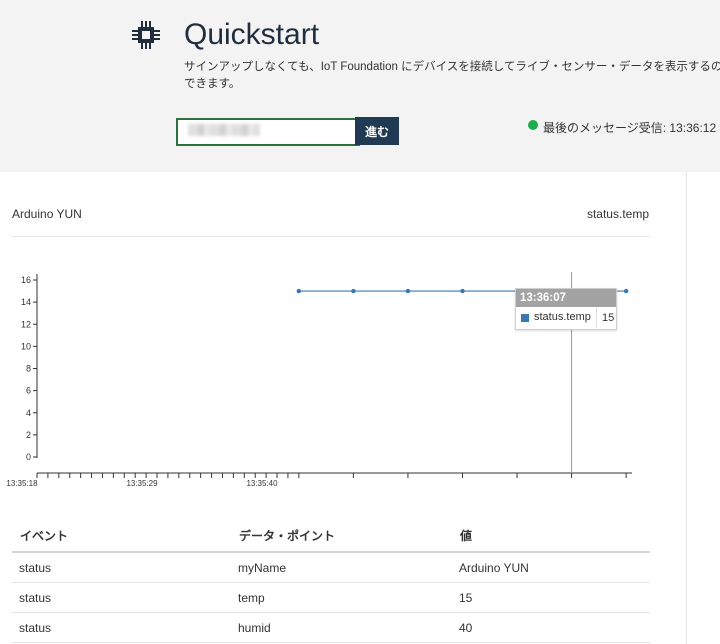 This screenshot has width=720, height=644. What do you see at coordinates (26, 302) in the screenshot?
I see `y-tick-label: 14` at bounding box center [26, 302].